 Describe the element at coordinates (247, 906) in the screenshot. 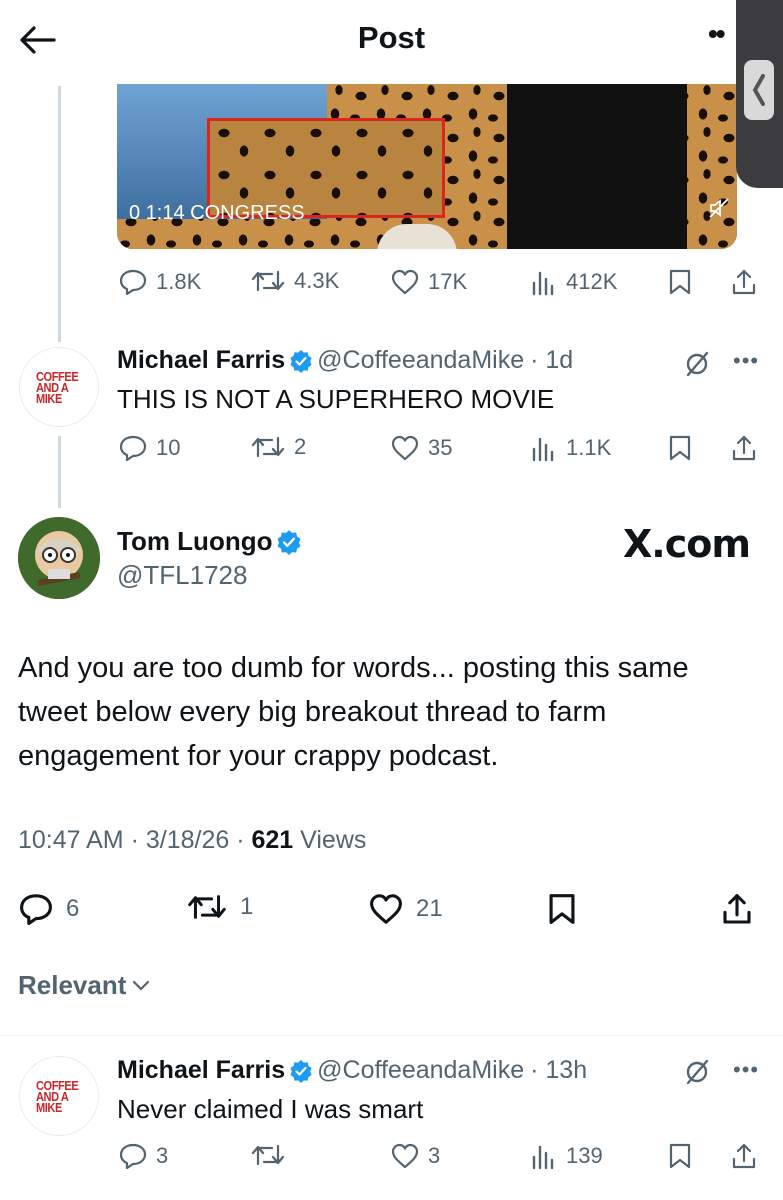

I see `repost-count: 1` at that location.